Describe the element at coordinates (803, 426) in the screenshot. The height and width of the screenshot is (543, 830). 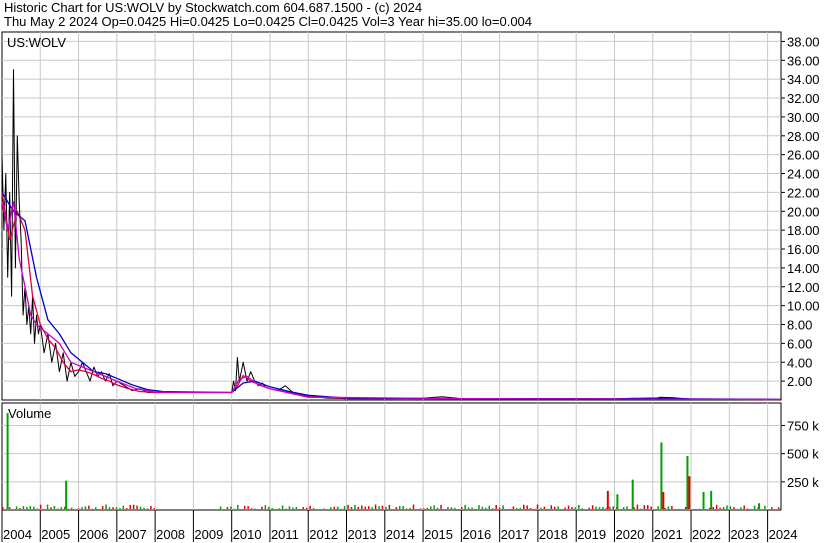
I see `volume-ytick-label: 750 k` at that location.